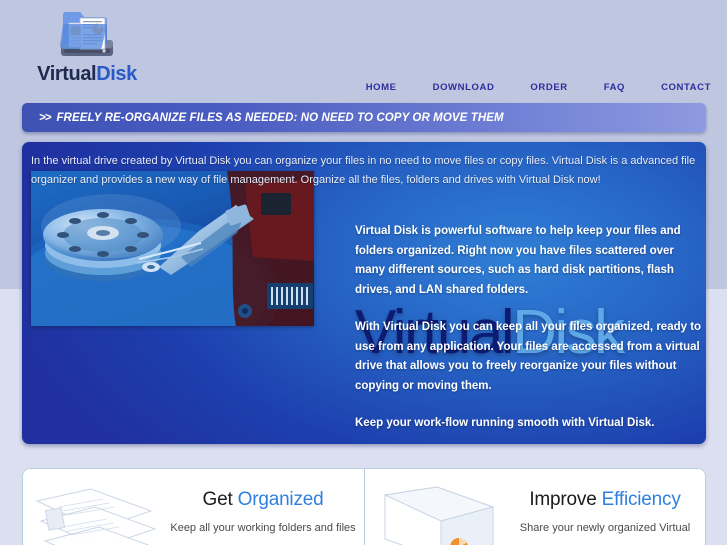 The image size is (727, 545). What do you see at coordinates (172, 248) in the screenshot?
I see `hard-disk-platter-photo` at bounding box center [172, 248].